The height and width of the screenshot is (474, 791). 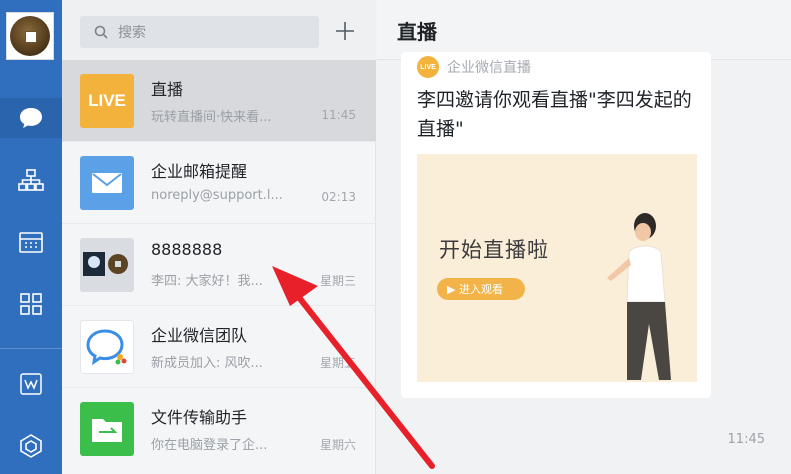 I want to click on live-badge-icon: LIVE, so click(x=428, y=67).